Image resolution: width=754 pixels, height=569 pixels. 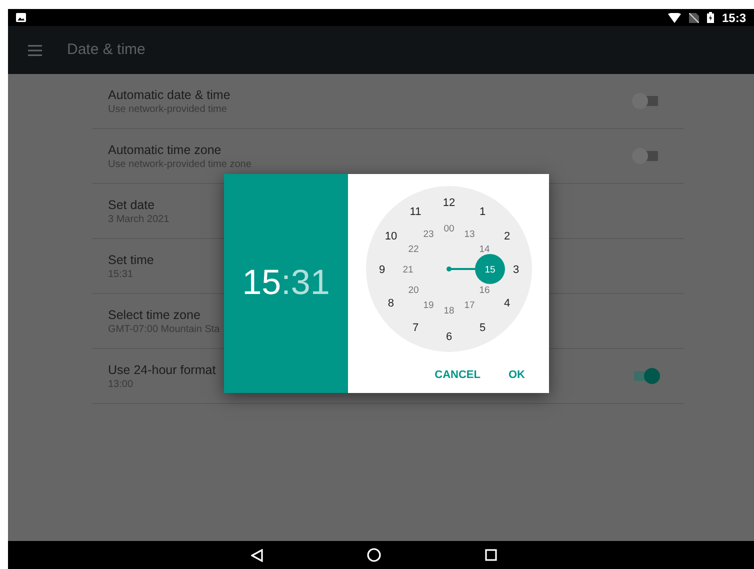 I want to click on status-time: 15:3, so click(x=734, y=18).